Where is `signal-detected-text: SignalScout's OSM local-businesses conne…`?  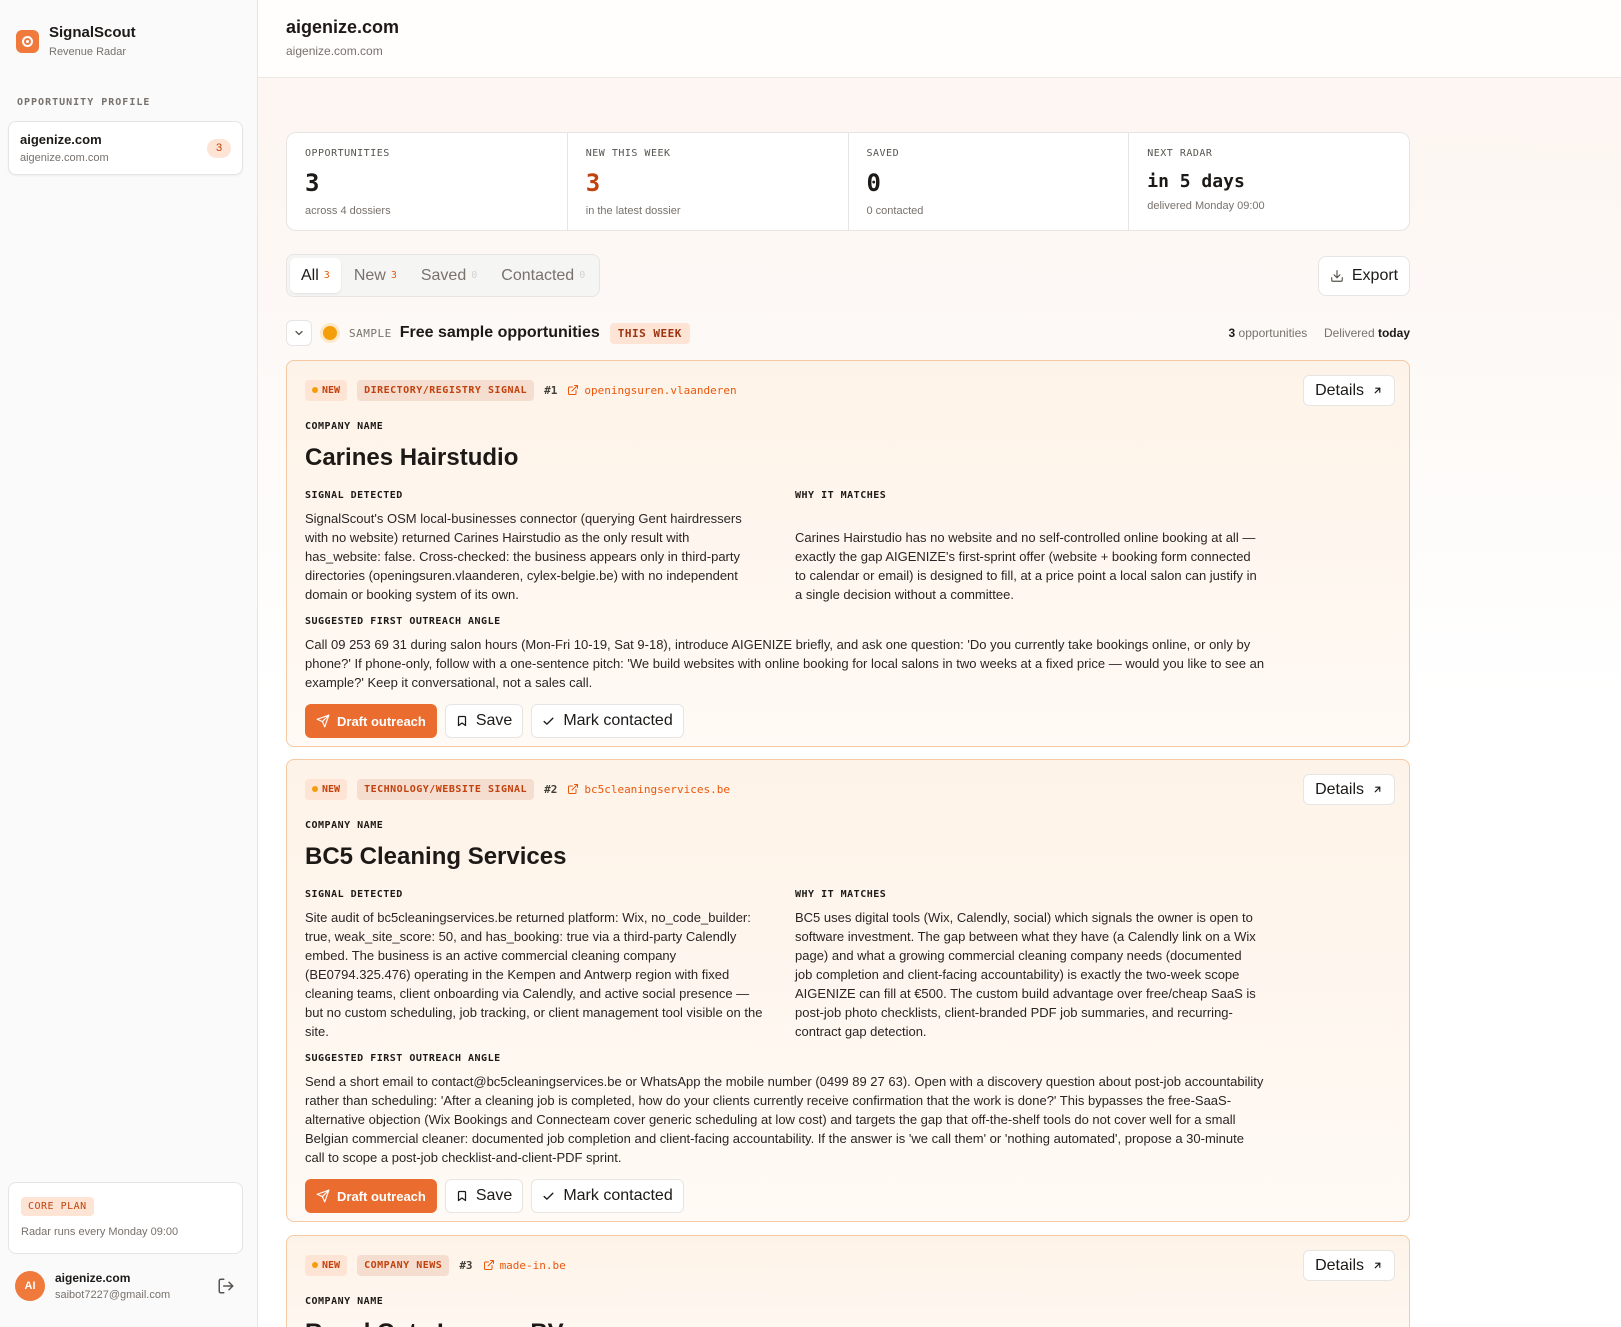 signal-detected-text: SignalScout's OSM local-businesses conne… is located at coordinates (523, 556).